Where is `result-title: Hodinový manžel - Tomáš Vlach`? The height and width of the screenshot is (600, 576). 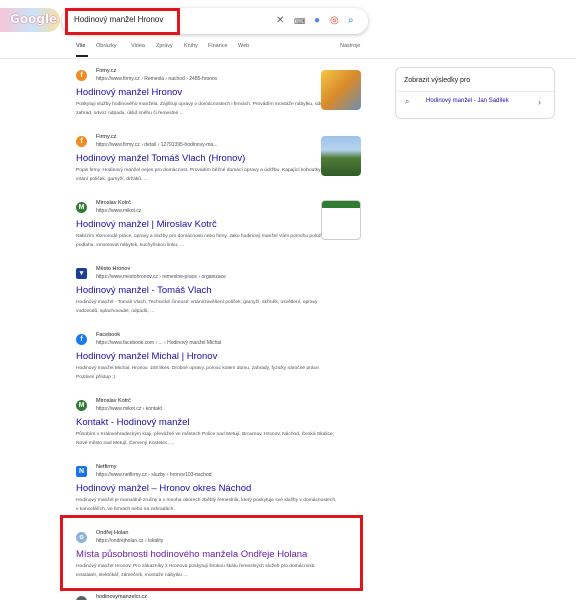
result-title: Hodinový manžel - Tomáš Vlach is located at coordinates (144, 290).